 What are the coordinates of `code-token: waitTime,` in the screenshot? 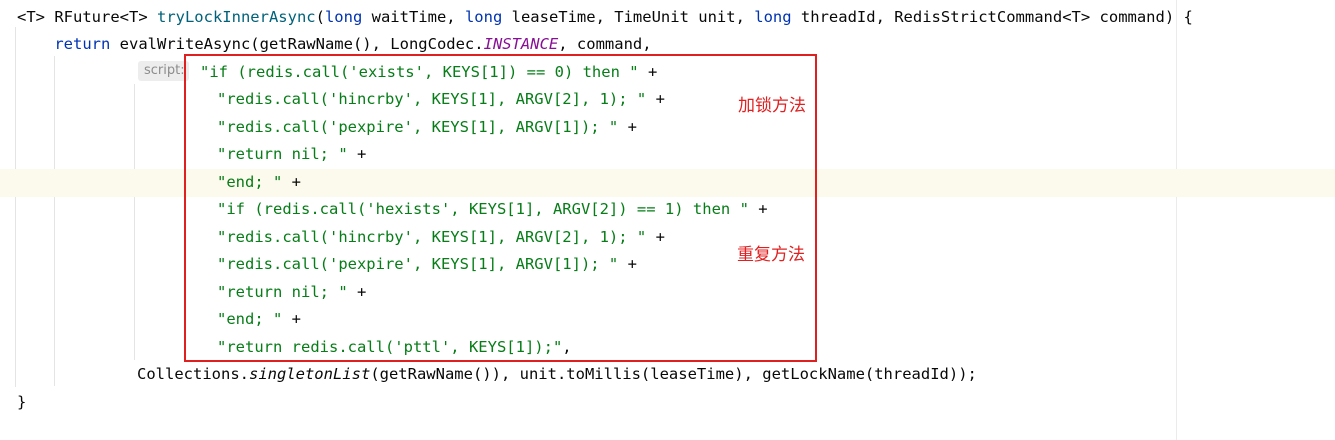 It's located at (413, 17).